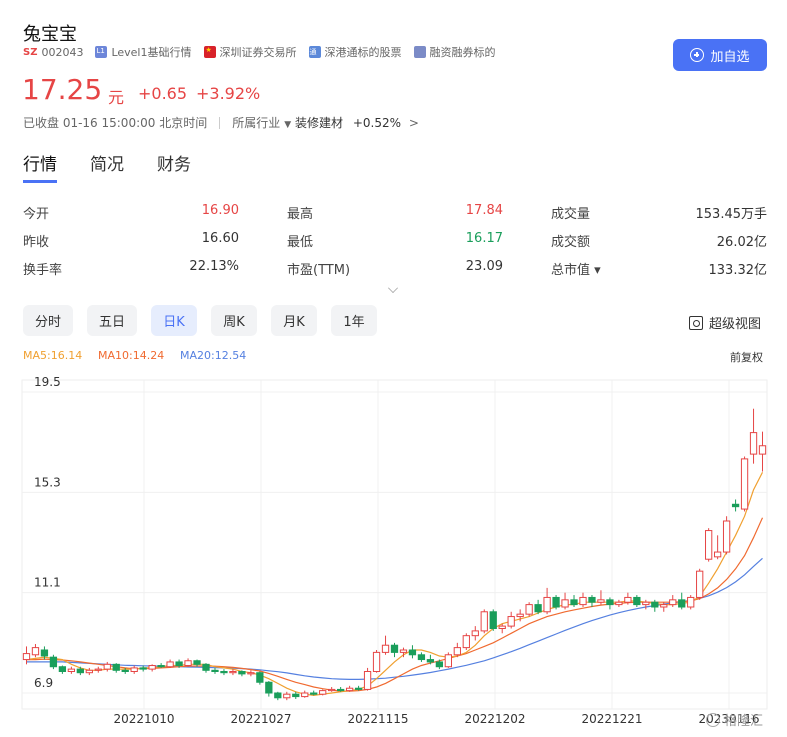 Image resolution: width=787 pixels, height=737 pixels. What do you see at coordinates (112, 320) in the screenshot?
I see `period-tab: 五日` at bounding box center [112, 320].